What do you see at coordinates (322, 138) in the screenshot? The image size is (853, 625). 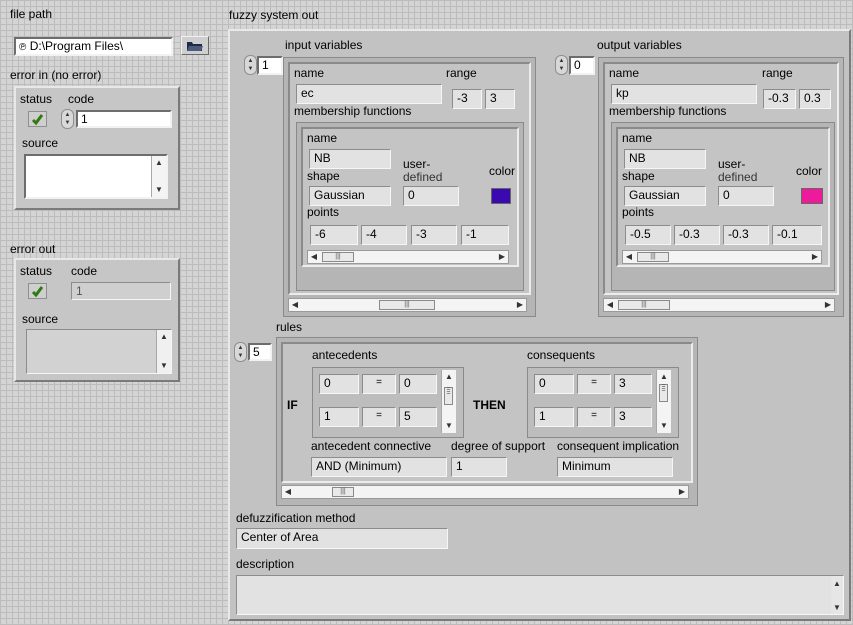 I see `input-mf-name-label: name` at bounding box center [322, 138].